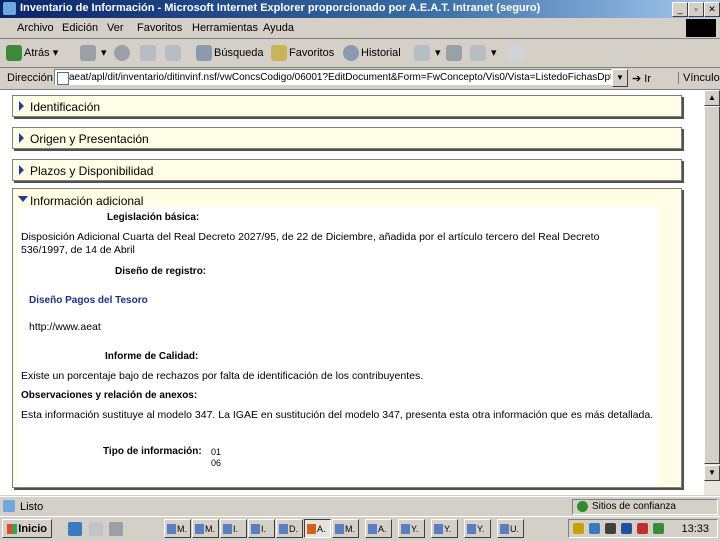 The height and width of the screenshot is (541, 720). I want to click on print-button, so click(455, 53).